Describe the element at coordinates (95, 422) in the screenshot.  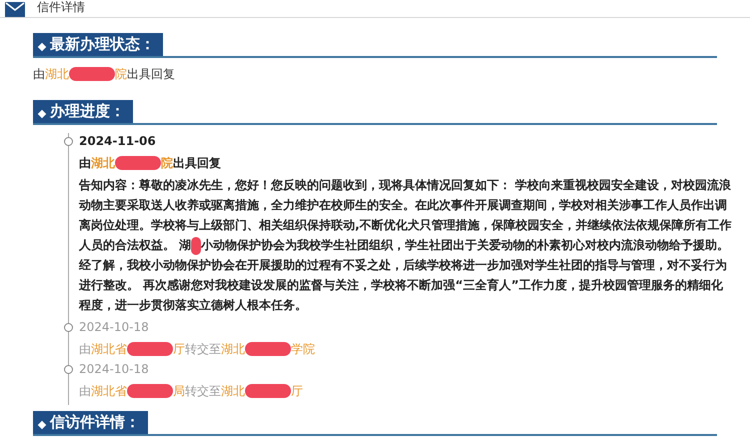
I see `section-title: 信访件详情：` at that location.